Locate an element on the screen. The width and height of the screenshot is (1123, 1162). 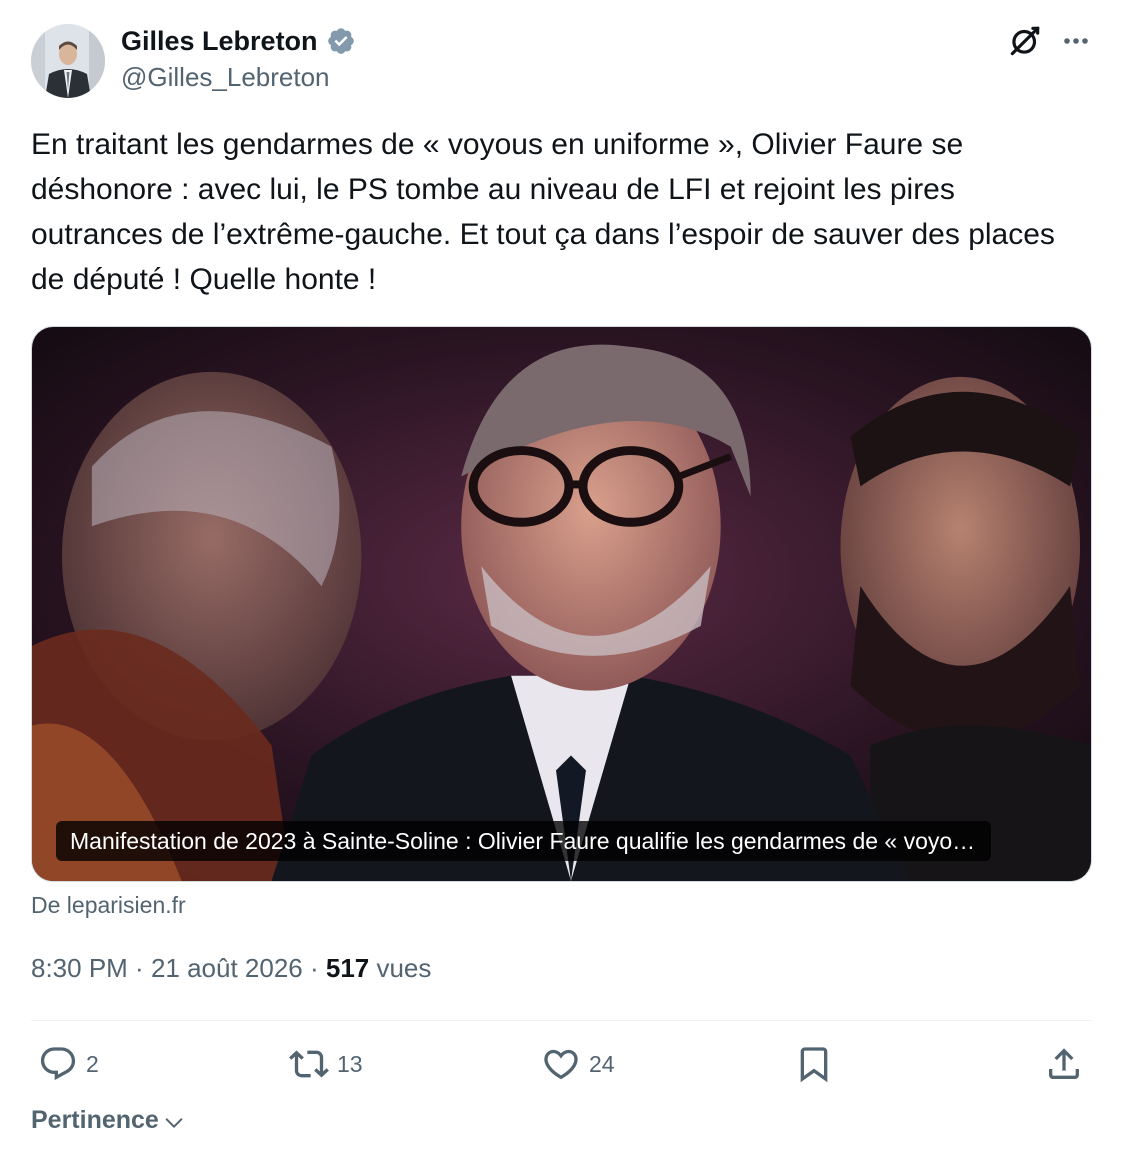
bookmark-button is located at coordinates (814, 1064).